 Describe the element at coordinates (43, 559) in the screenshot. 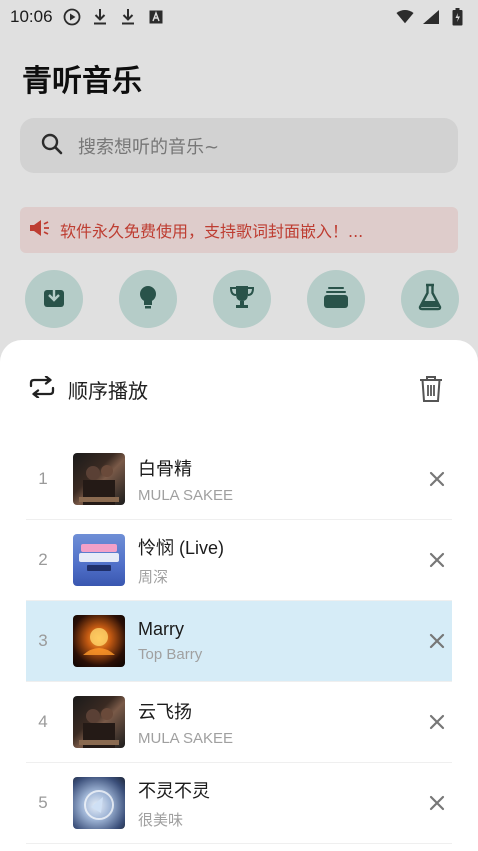

I see `track-number: 2` at that location.